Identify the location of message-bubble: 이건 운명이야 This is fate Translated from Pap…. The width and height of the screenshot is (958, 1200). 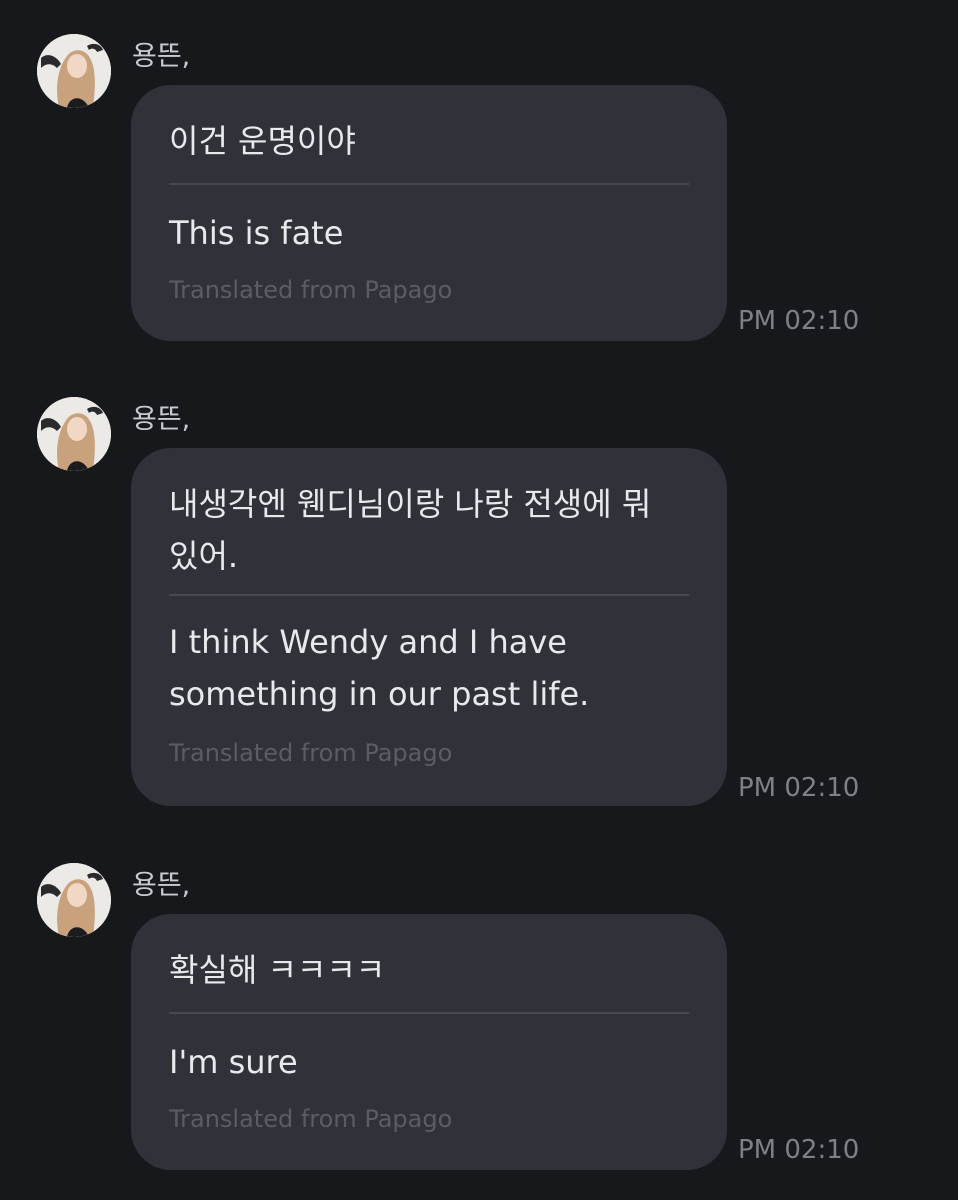
(429, 213).